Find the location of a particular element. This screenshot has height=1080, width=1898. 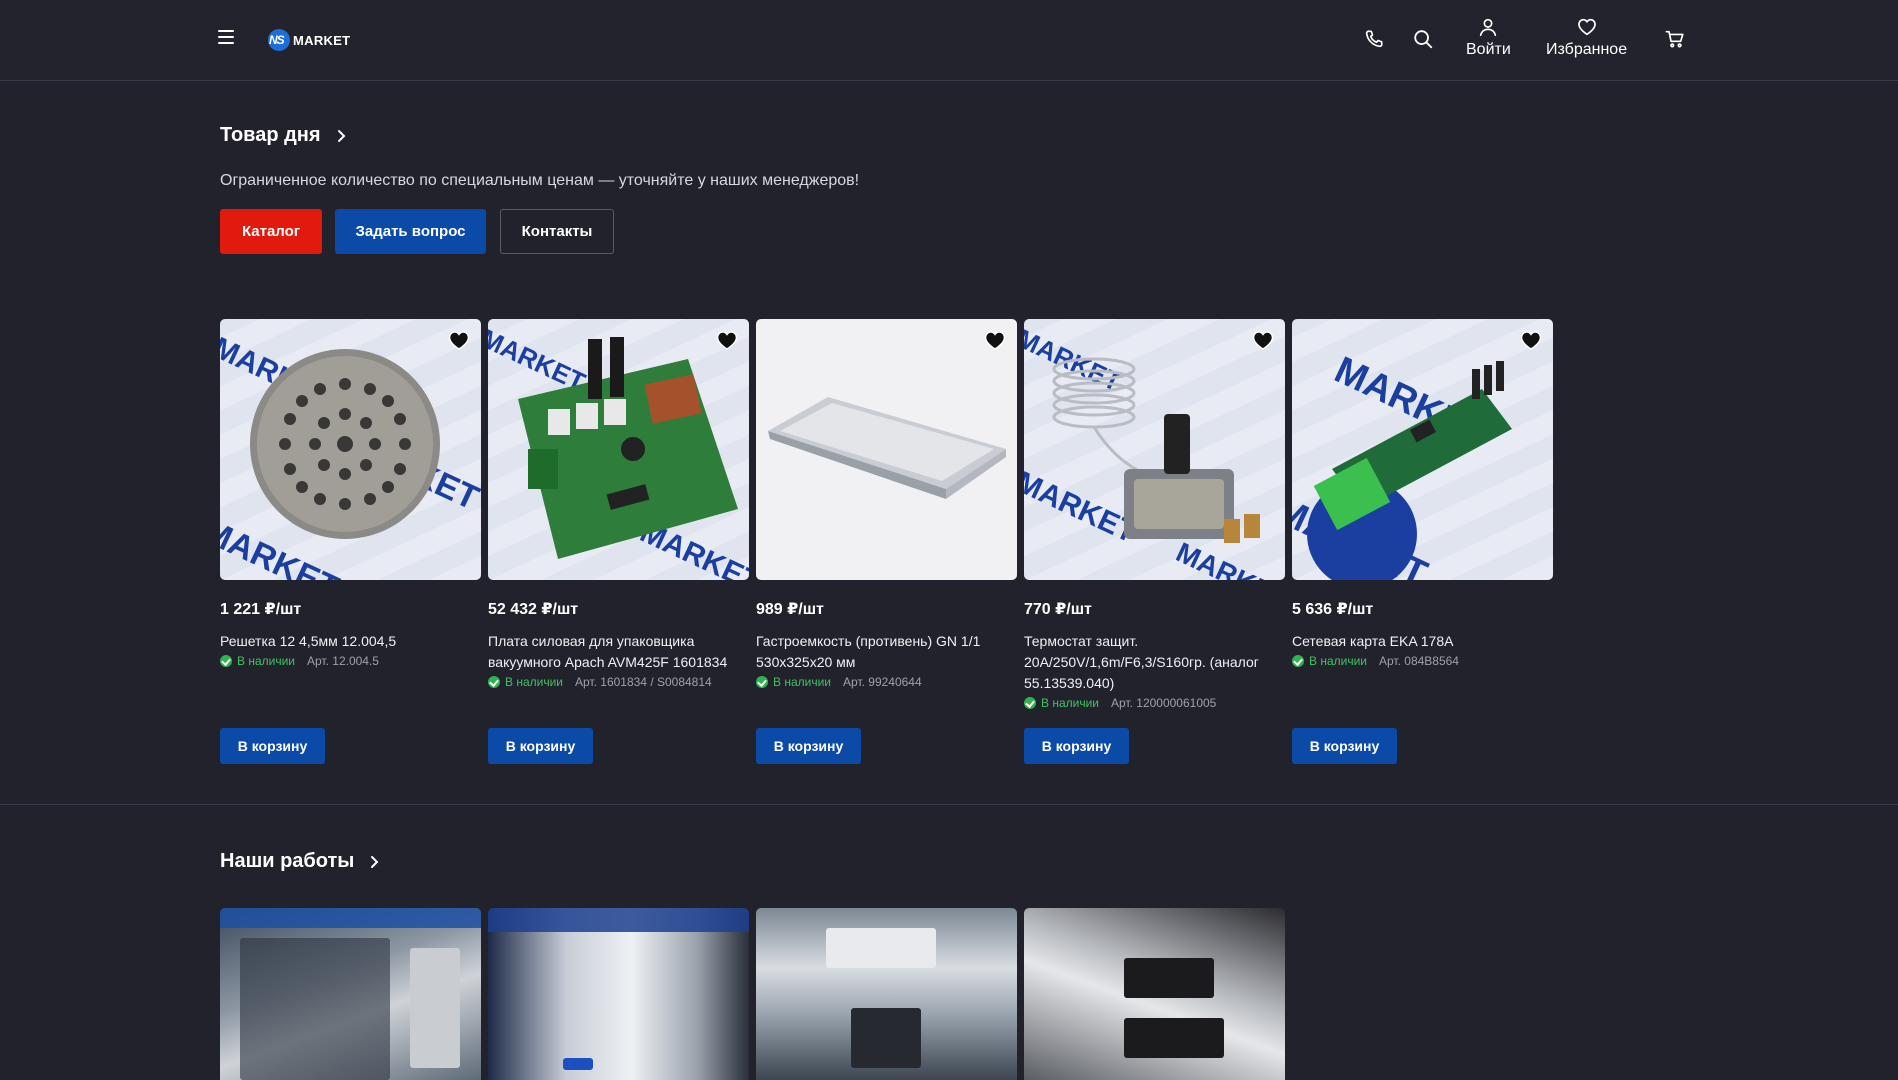

product-price: 770 ₽/шт is located at coordinates (1058, 609).